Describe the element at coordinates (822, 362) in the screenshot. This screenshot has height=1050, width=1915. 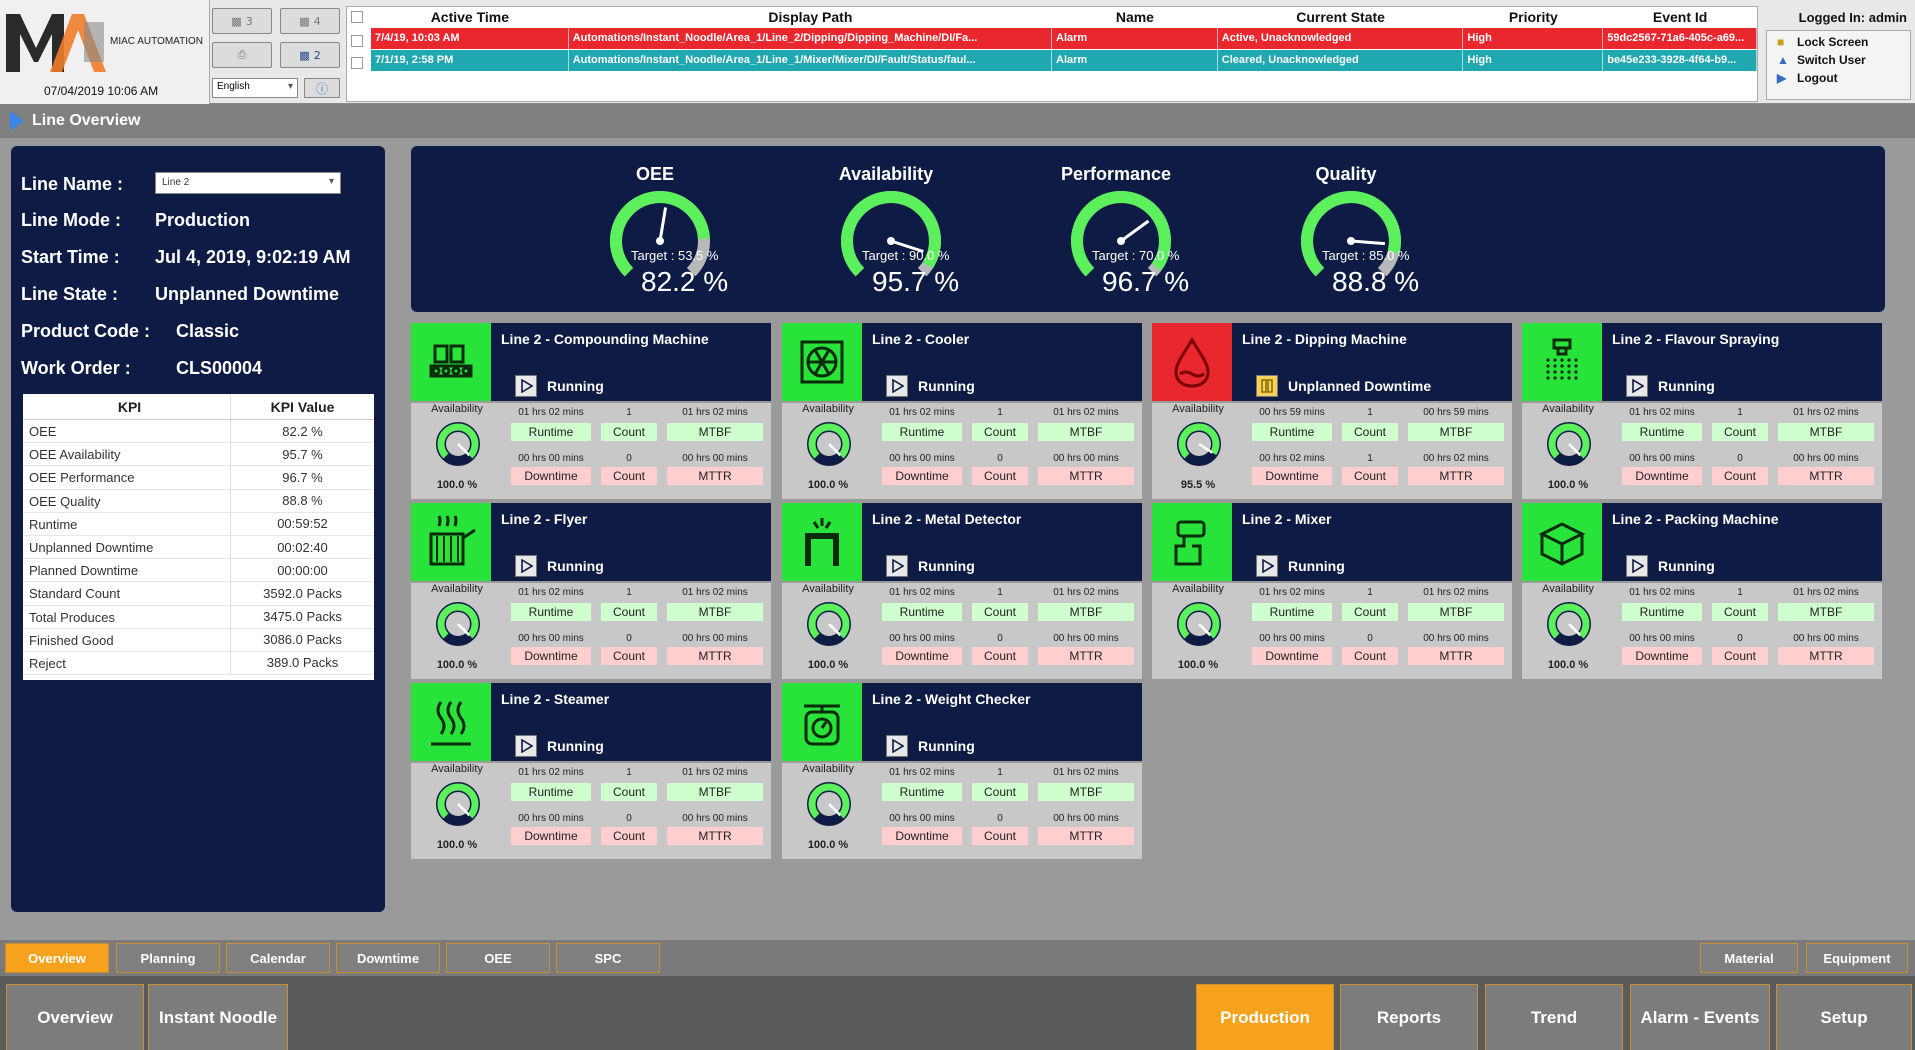
I see `machine-icon-tile` at that location.